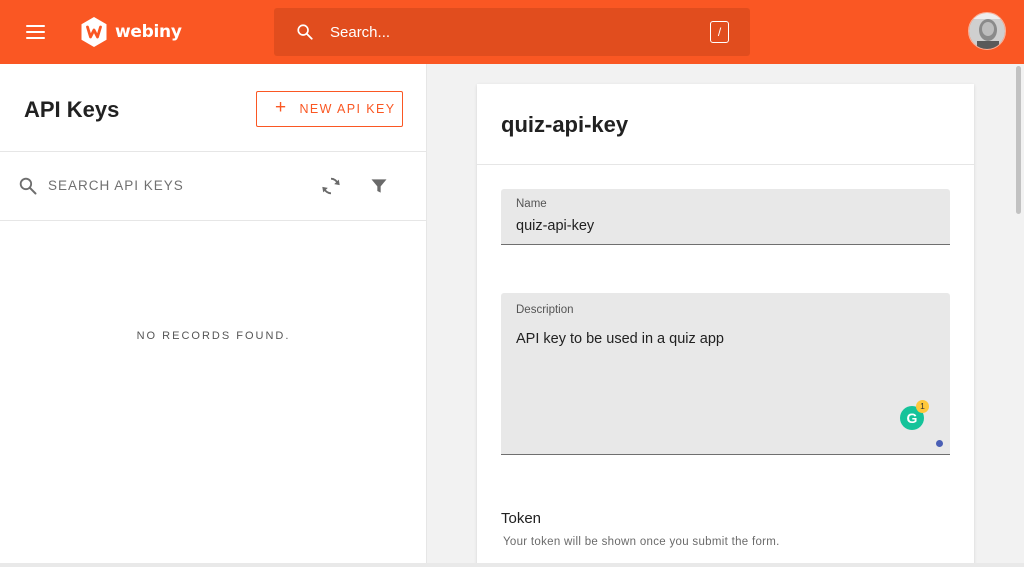 The height and width of the screenshot is (567, 1024). What do you see at coordinates (922, 406) in the screenshot?
I see `grammarly-count-badge: 1` at bounding box center [922, 406].